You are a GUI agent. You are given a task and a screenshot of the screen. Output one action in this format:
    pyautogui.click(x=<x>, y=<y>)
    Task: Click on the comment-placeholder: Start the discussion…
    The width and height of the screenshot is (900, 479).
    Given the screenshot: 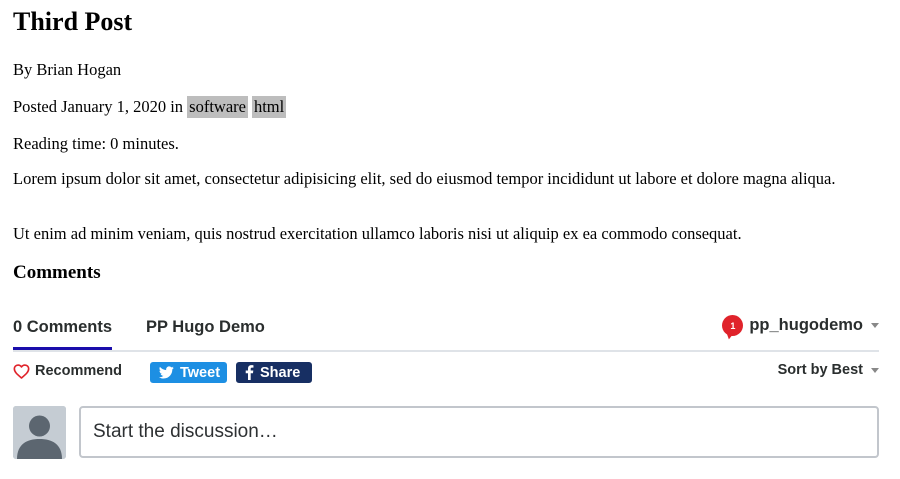 What is the action you would take?
    pyautogui.click(x=185, y=431)
    